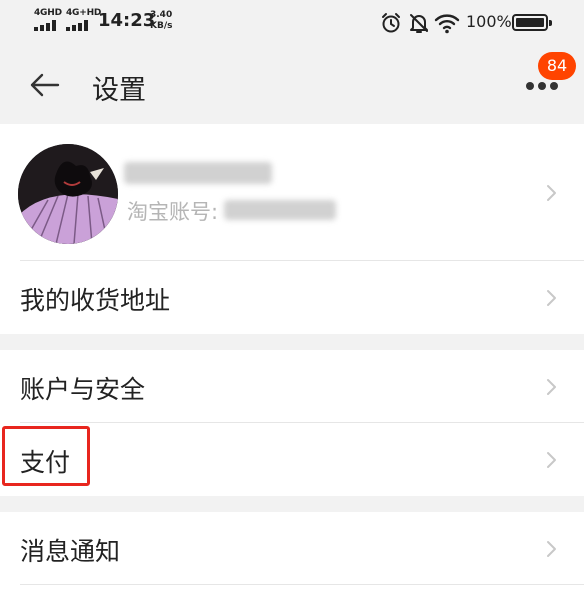 This screenshot has height=600, width=584. Describe the element at coordinates (292, 459) in the screenshot. I see `payment-row: 支付` at that location.